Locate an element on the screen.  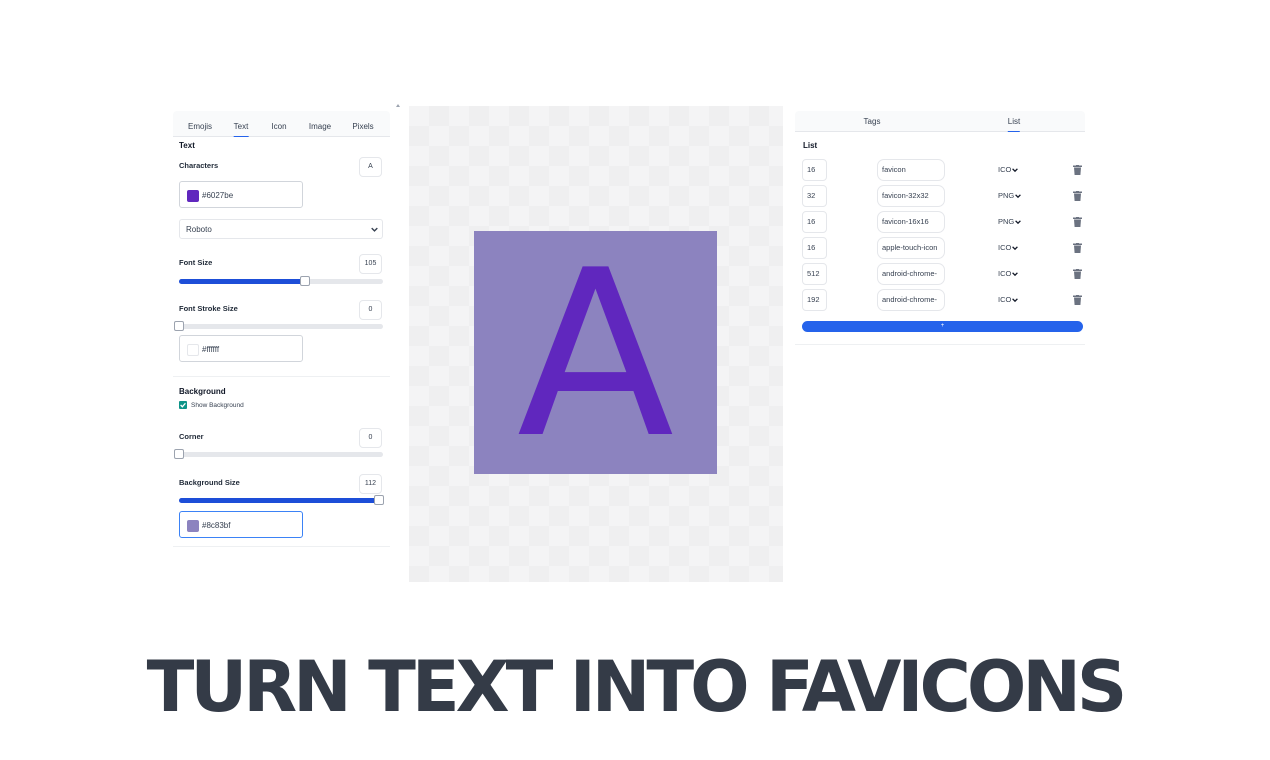
background-section-title: Background is located at coordinates (202, 391).